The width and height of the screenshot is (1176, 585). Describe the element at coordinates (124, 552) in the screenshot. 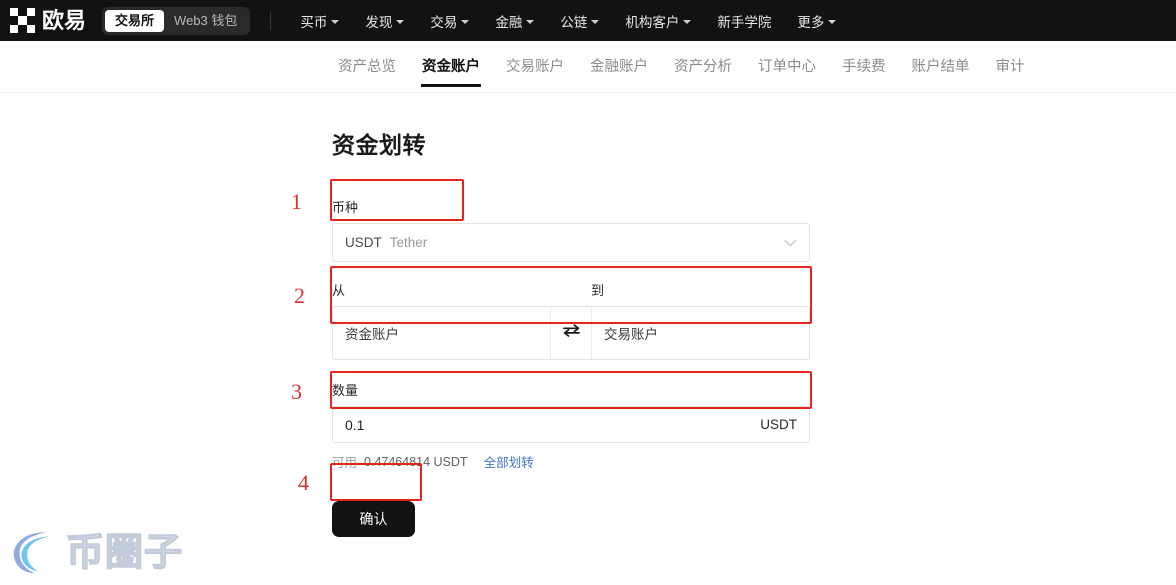

I see `watermark-text: 币圈子` at that location.